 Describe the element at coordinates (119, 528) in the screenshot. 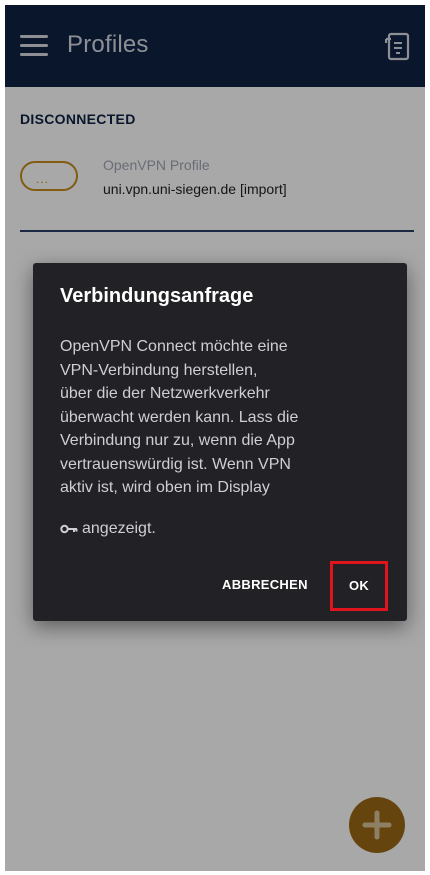

I see `dialog-note-text: angezeigt.` at that location.